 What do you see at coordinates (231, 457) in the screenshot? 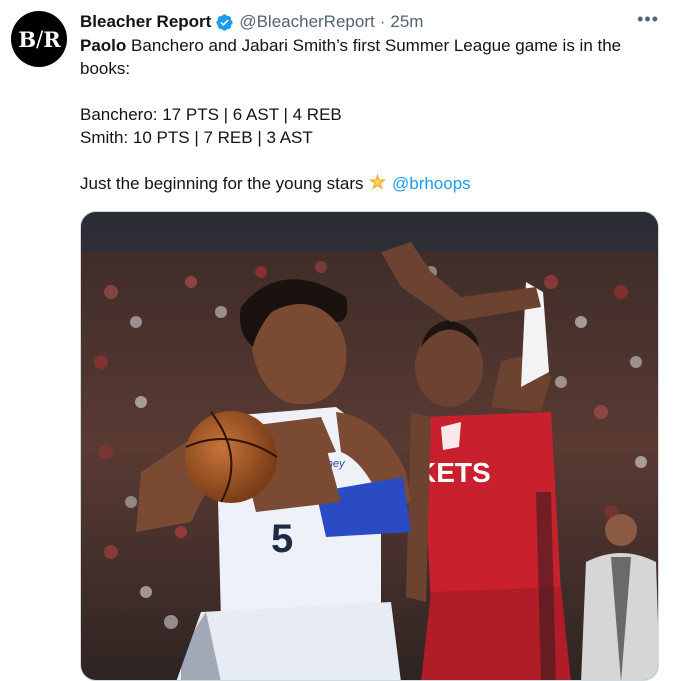
I see `basketball` at bounding box center [231, 457].